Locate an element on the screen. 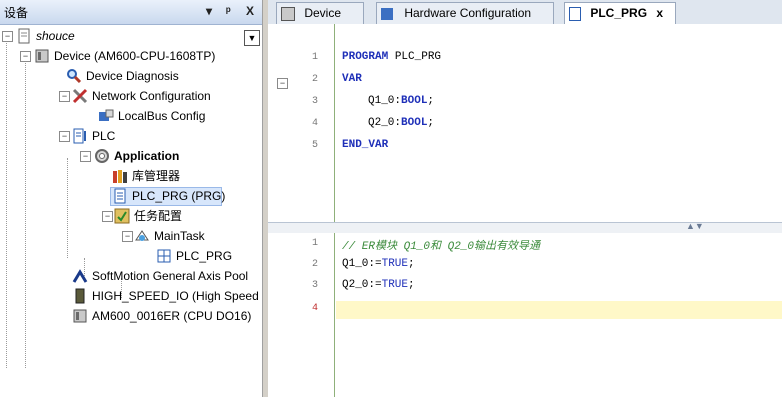 The height and width of the screenshot is (397, 782). tree-item-high-speed-io: HIGH_SPEED_IO (High Speed I is located at coordinates (131, 296).